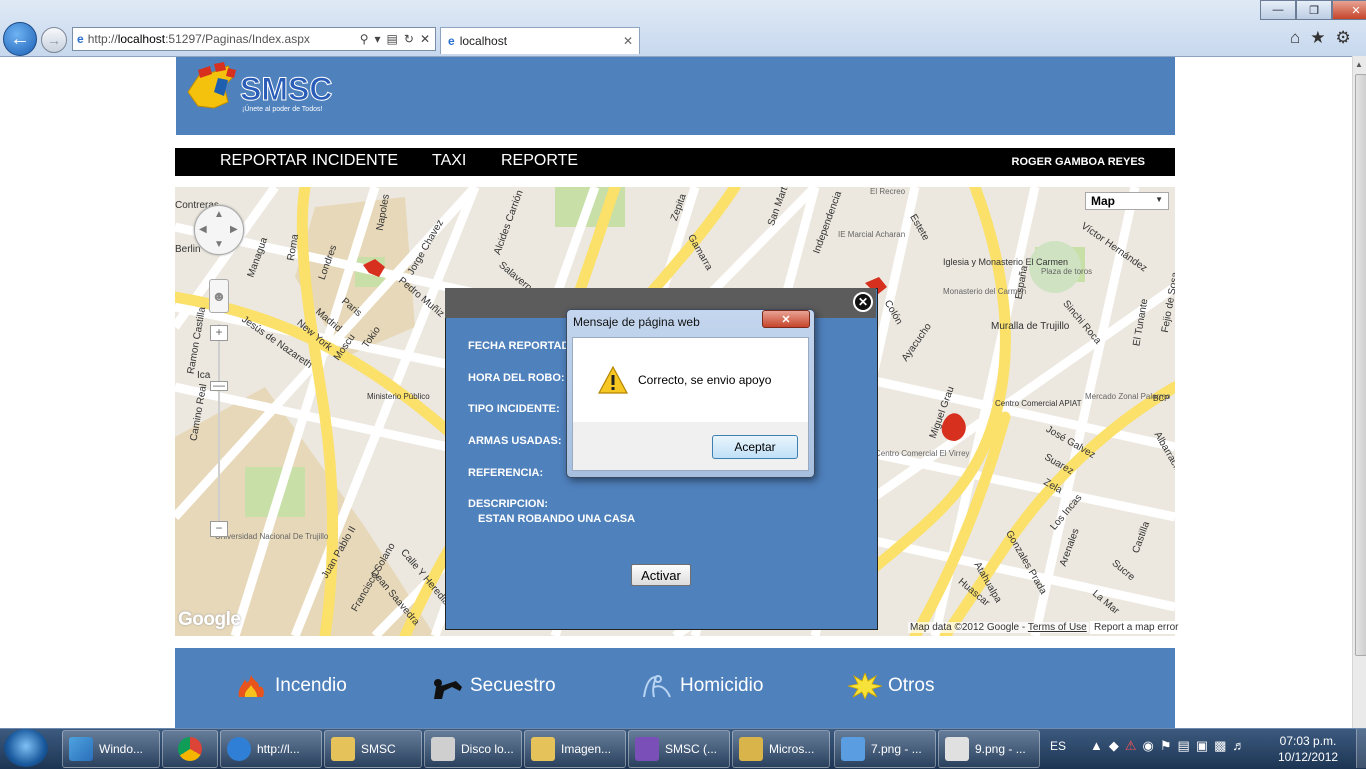  I want to click on svg-text: ¡Únete al poder de Todos!, so click(282, 108).